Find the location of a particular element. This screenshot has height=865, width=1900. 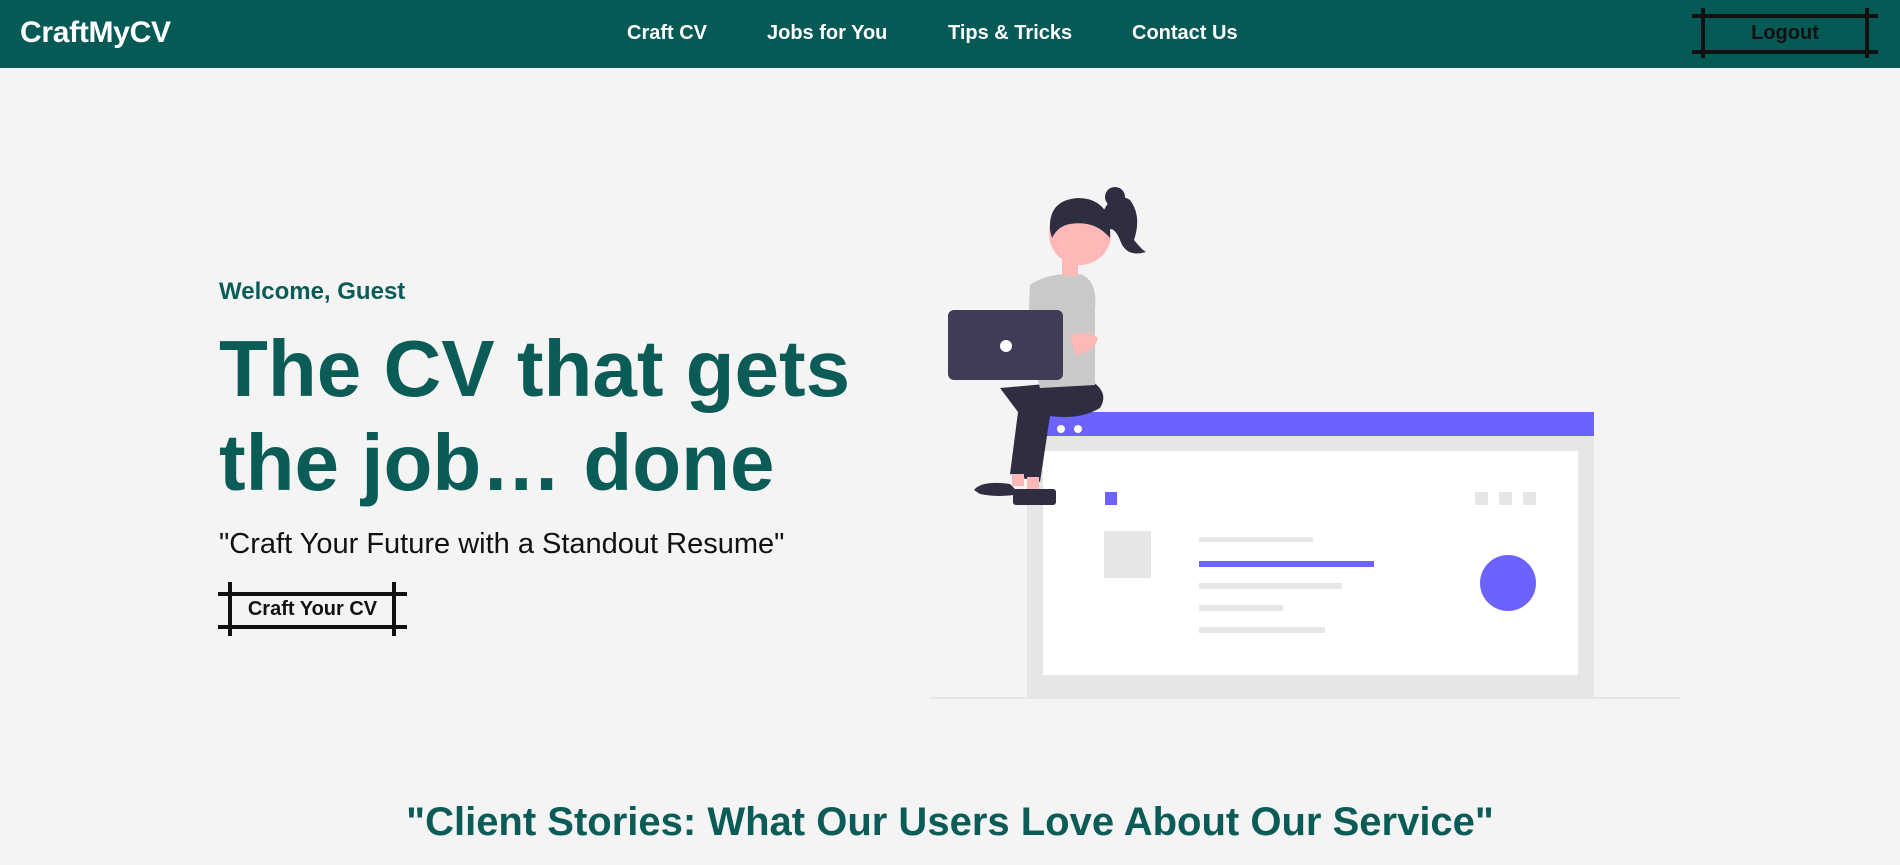

nav-link-contact-us: Contact Us is located at coordinates (1185, 33).